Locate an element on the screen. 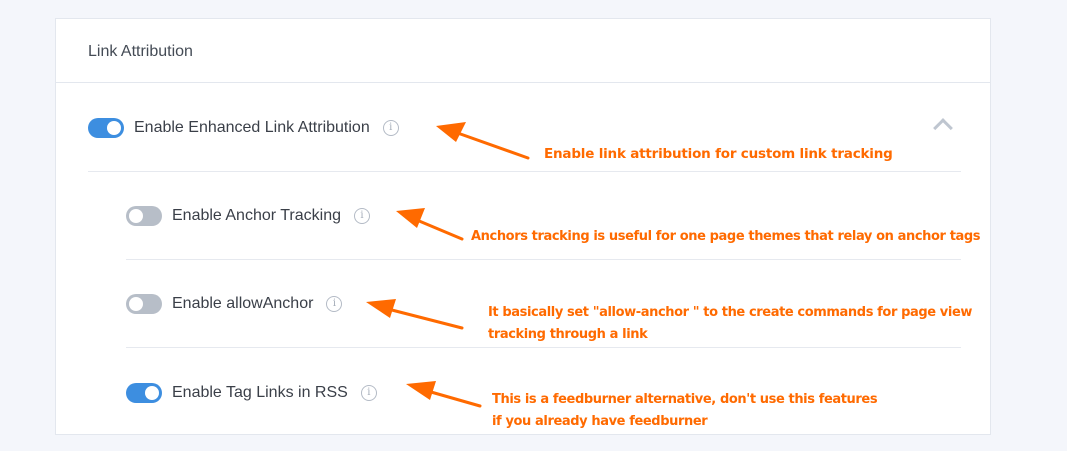 This screenshot has width=1067, height=451. annotation-line: tracking through a link is located at coordinates (568, 334).